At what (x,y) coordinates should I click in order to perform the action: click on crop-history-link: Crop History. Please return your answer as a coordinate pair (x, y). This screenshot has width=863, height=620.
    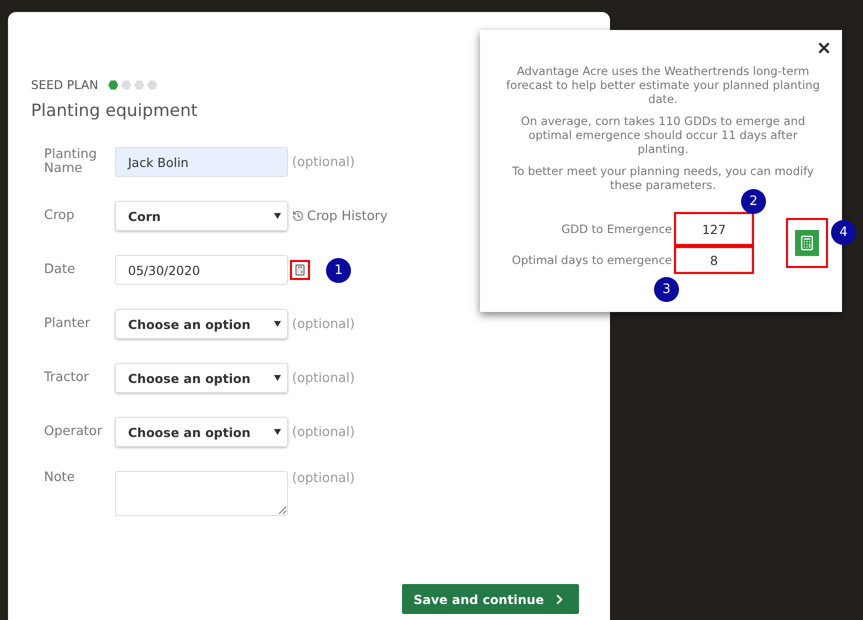
    Looking at the image, I should click on (340, 216).